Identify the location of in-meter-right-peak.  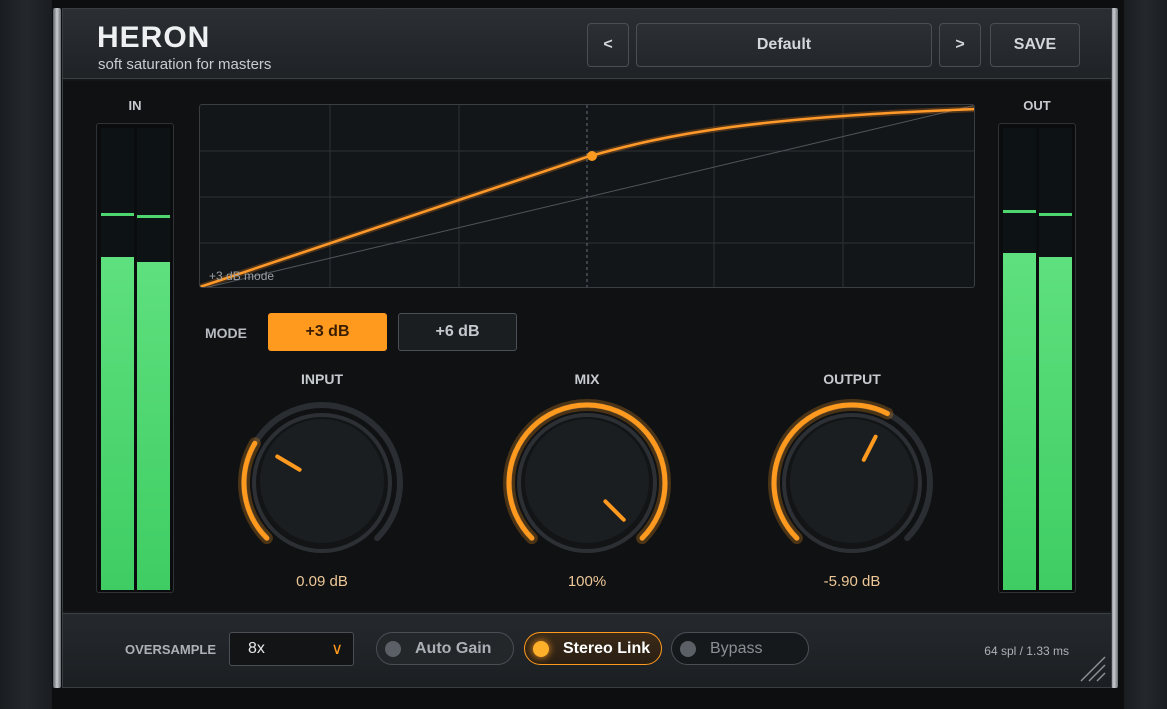
(153, 217).